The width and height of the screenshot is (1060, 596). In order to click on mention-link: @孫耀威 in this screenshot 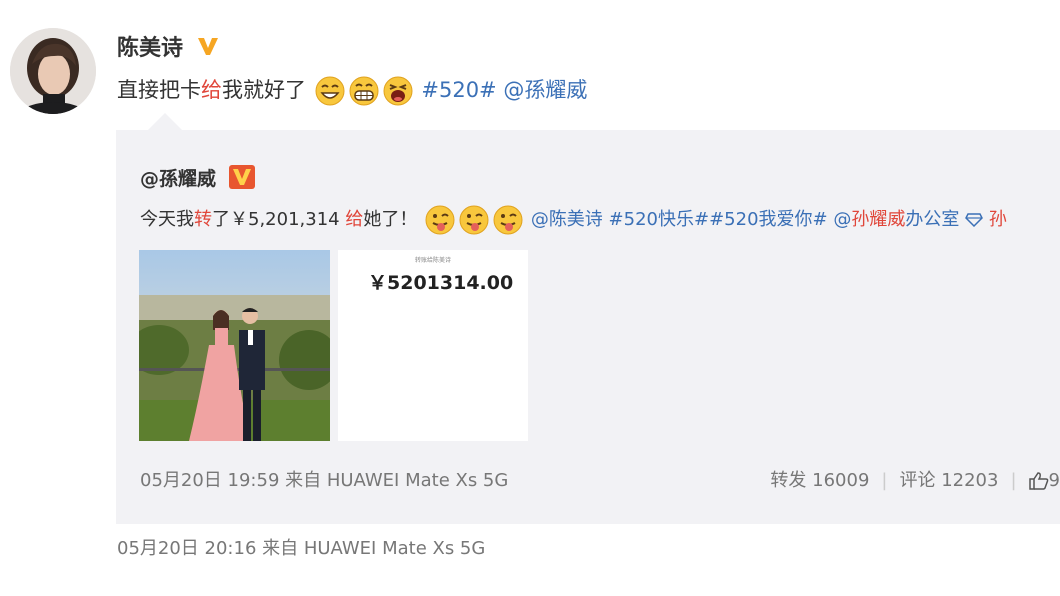, I will do `click(545, 90)`.